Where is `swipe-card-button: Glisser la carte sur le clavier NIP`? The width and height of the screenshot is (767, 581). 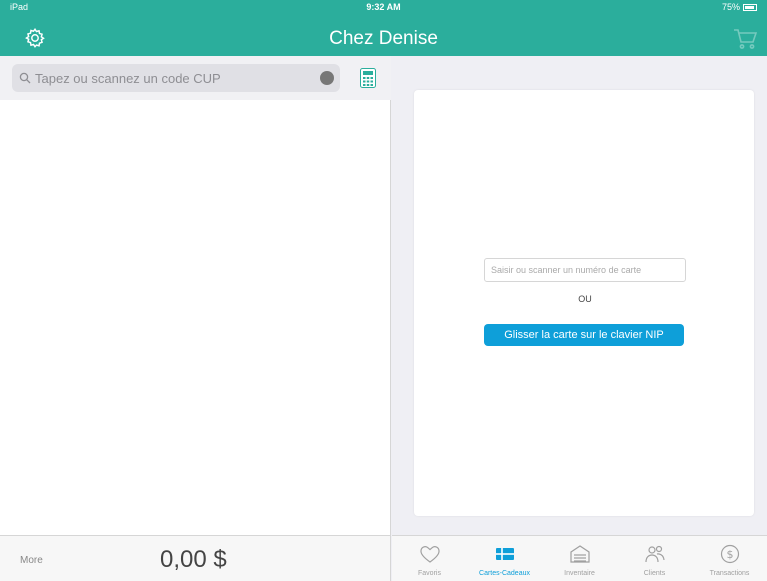 swipe-card-button: Glisser la carte sur le clavier NIP is located at coordinates (584, 335).